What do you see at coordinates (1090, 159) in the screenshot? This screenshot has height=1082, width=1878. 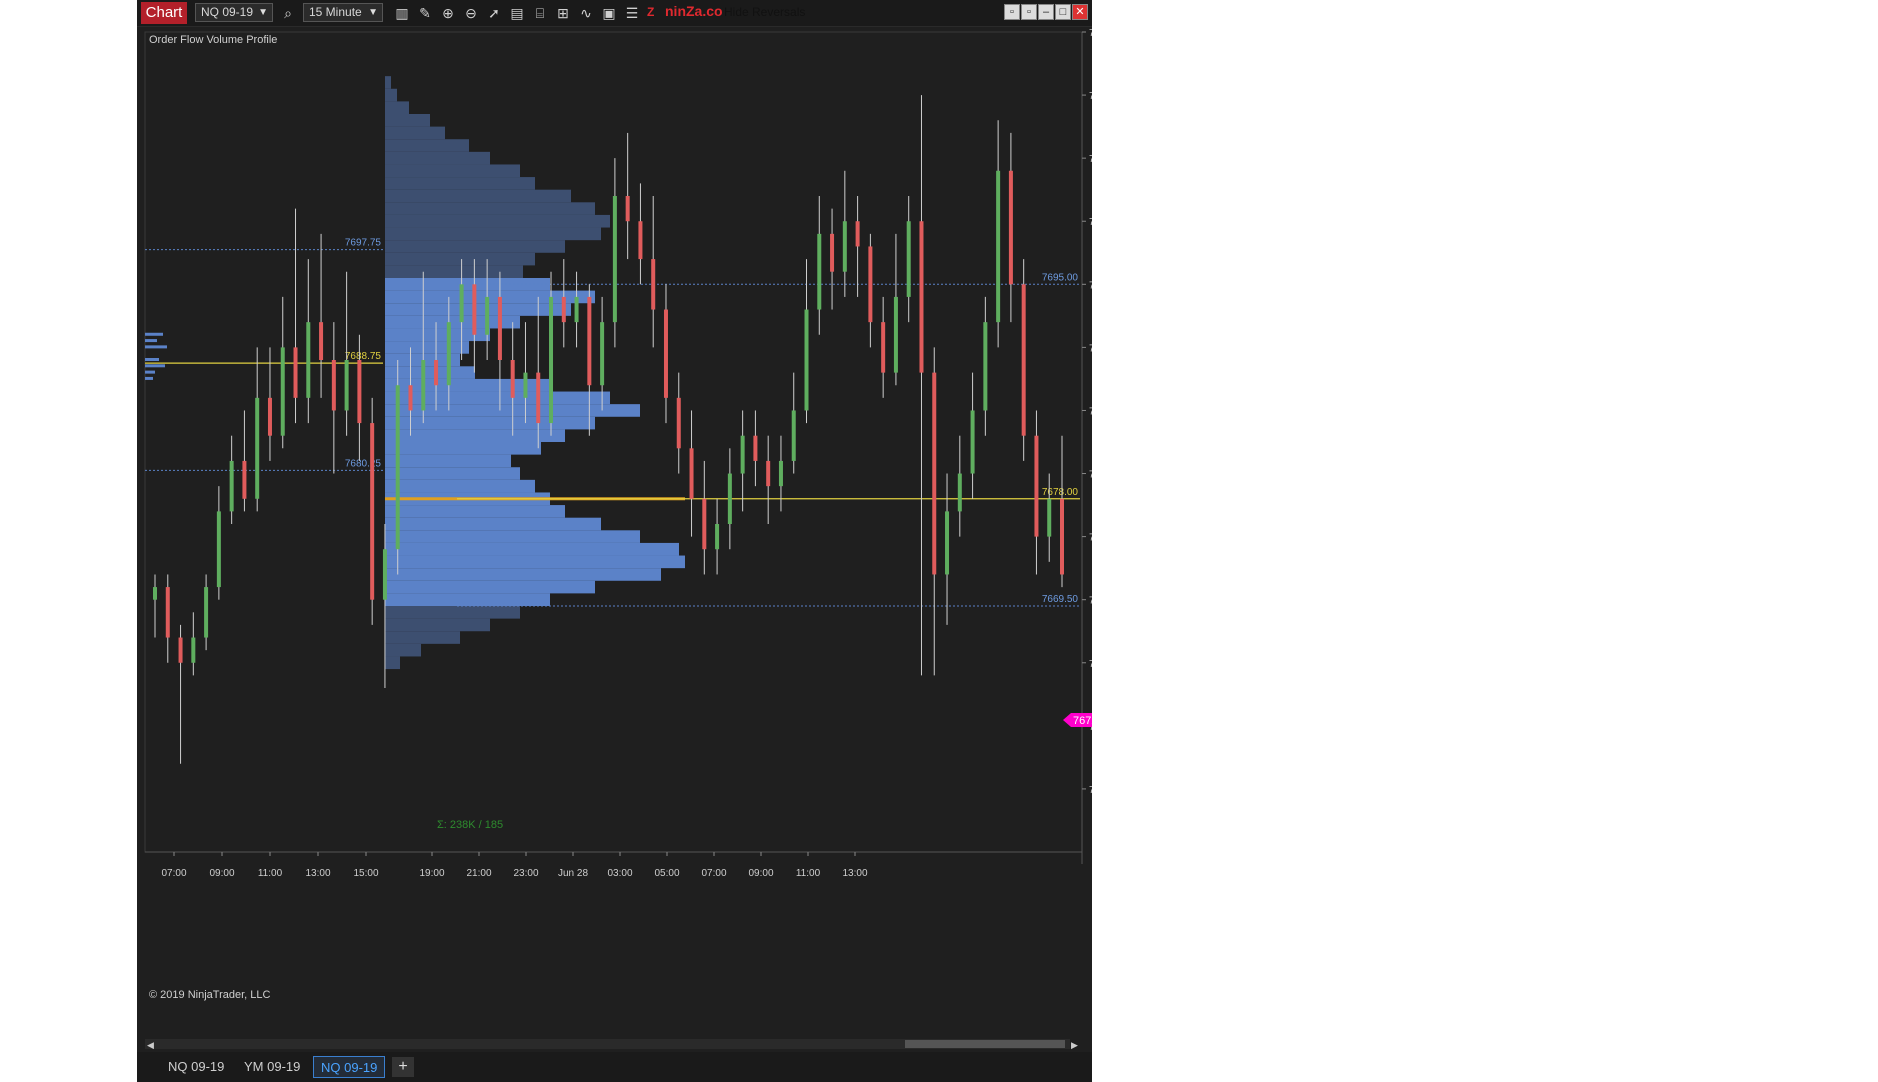 I see `price-tick-label: 7705.00` at bounding box center [1090, 159].